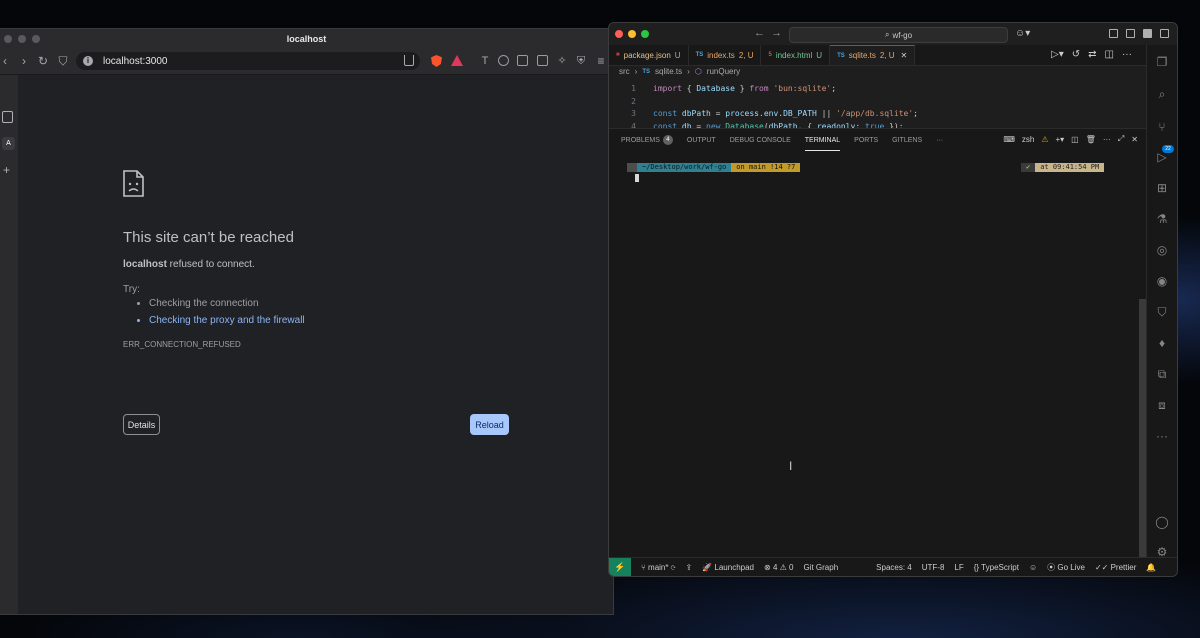  I want to click on site-info-icon: i, so click(88, 61).